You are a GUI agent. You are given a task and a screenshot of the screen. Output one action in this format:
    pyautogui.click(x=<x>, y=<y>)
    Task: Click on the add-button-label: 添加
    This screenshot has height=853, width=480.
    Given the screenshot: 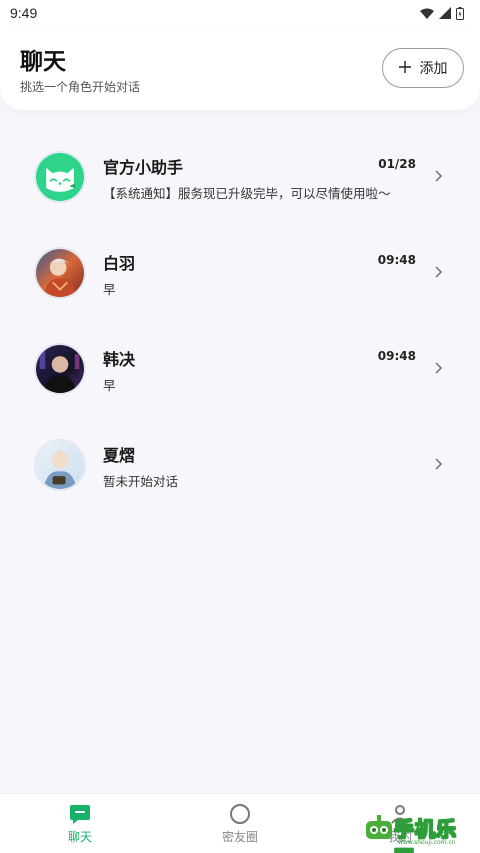 What is the action you would take?
    pyautogui.click(x=433, y=69)
    